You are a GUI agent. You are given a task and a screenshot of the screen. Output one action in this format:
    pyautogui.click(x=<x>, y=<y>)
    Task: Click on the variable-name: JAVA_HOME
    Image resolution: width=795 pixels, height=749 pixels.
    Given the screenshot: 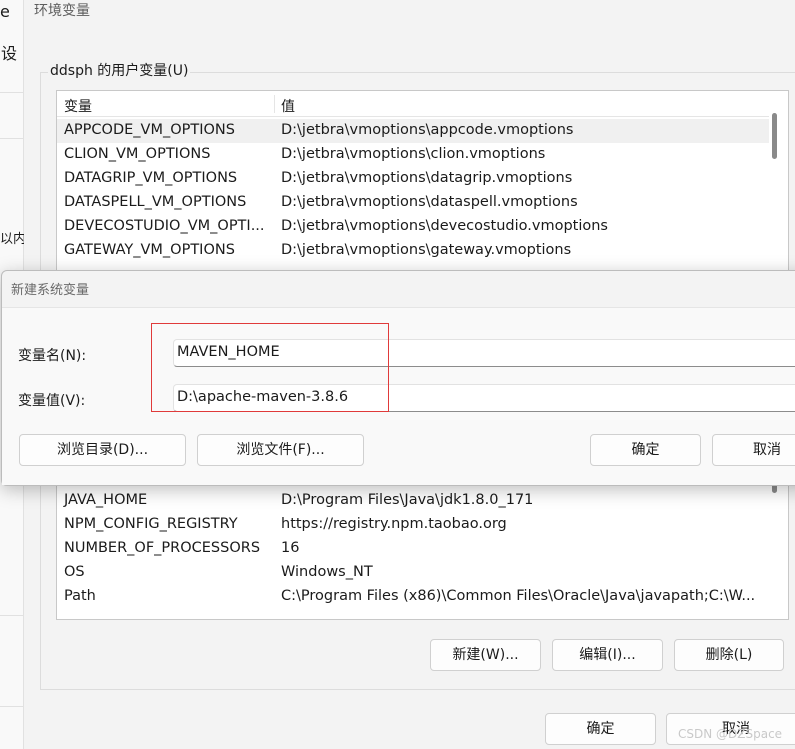 What is the action you would take?
    pyautogui.click(x=106, y=500)
    